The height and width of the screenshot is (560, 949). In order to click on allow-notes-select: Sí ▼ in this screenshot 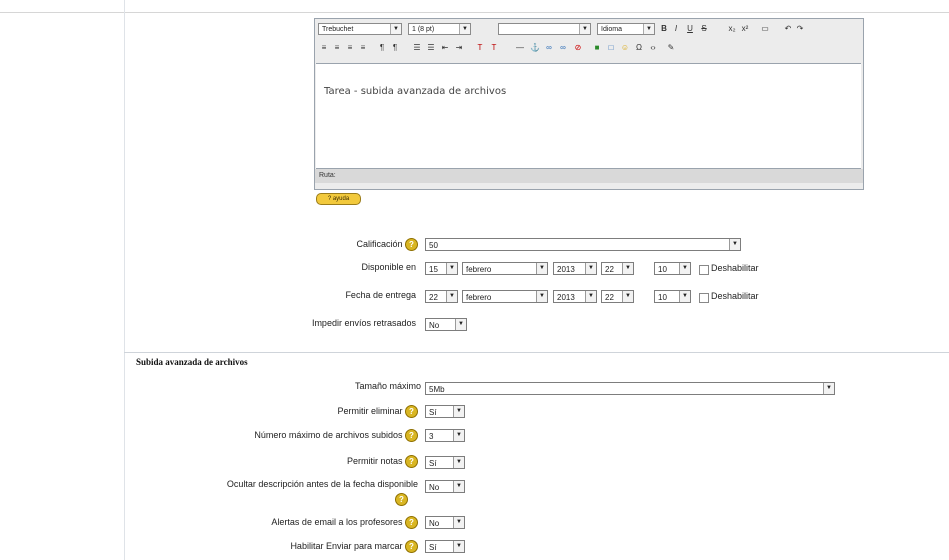, I will do `click(445, 462)`.